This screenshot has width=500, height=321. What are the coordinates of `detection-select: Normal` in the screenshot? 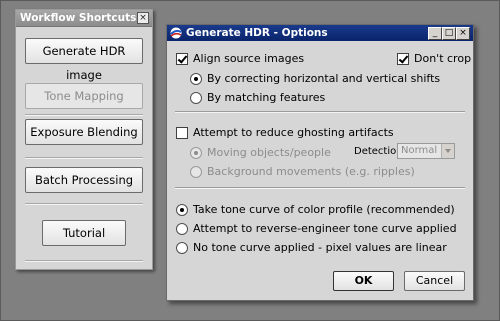 It's located at (426, 151).